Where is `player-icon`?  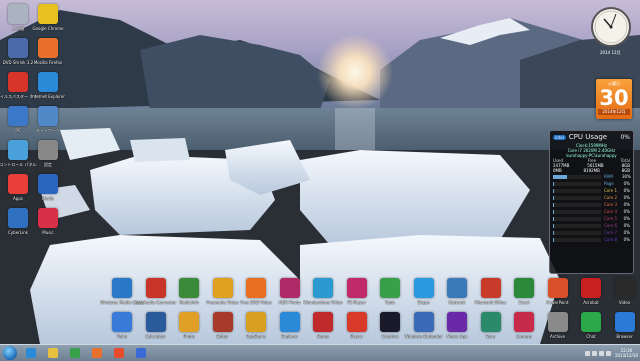
player-icon is located at coordinates (357, 322).